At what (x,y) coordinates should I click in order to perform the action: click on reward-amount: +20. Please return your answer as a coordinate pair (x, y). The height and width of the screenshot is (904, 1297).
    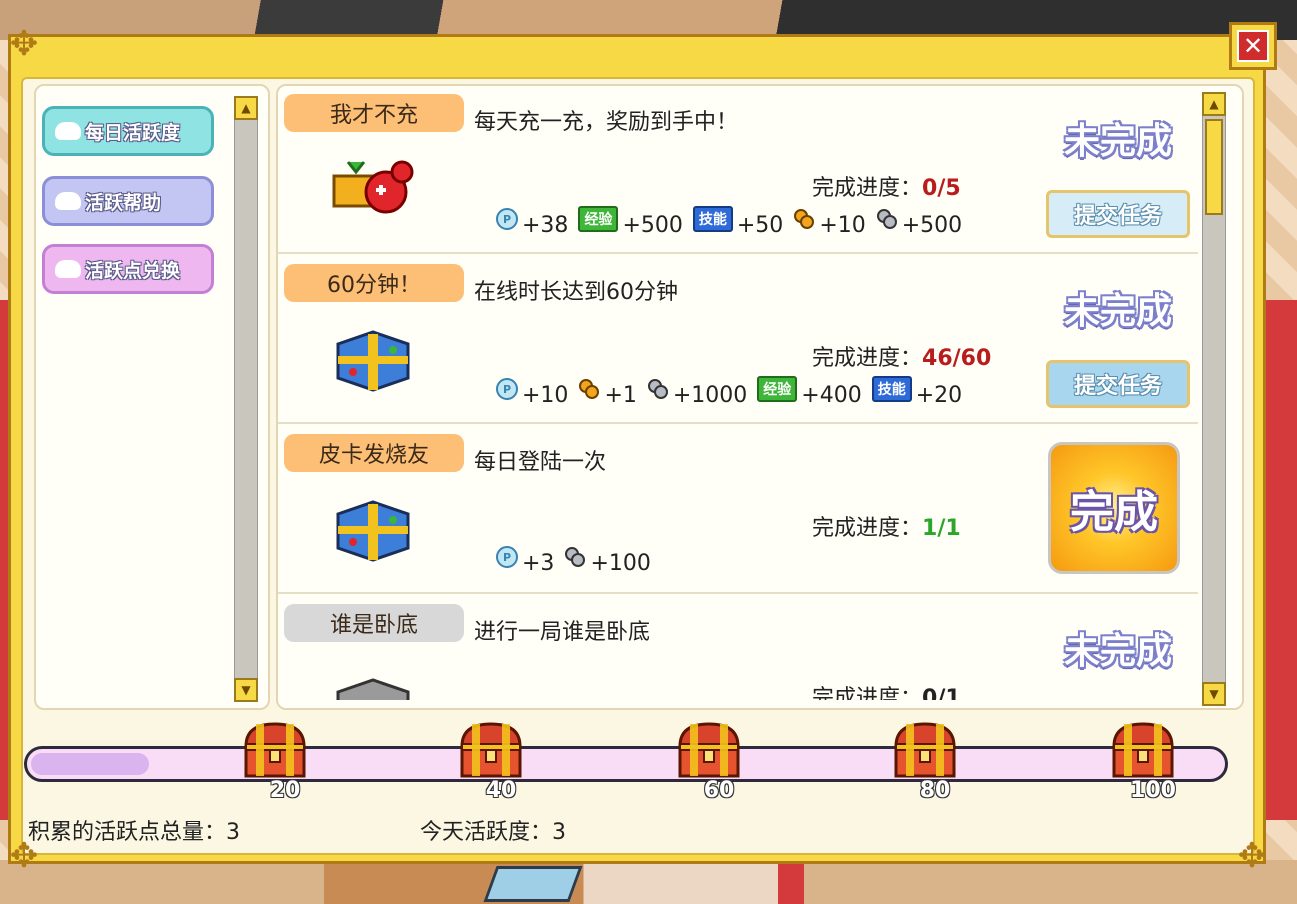
    Looking at the image, I should click on (939, 395).